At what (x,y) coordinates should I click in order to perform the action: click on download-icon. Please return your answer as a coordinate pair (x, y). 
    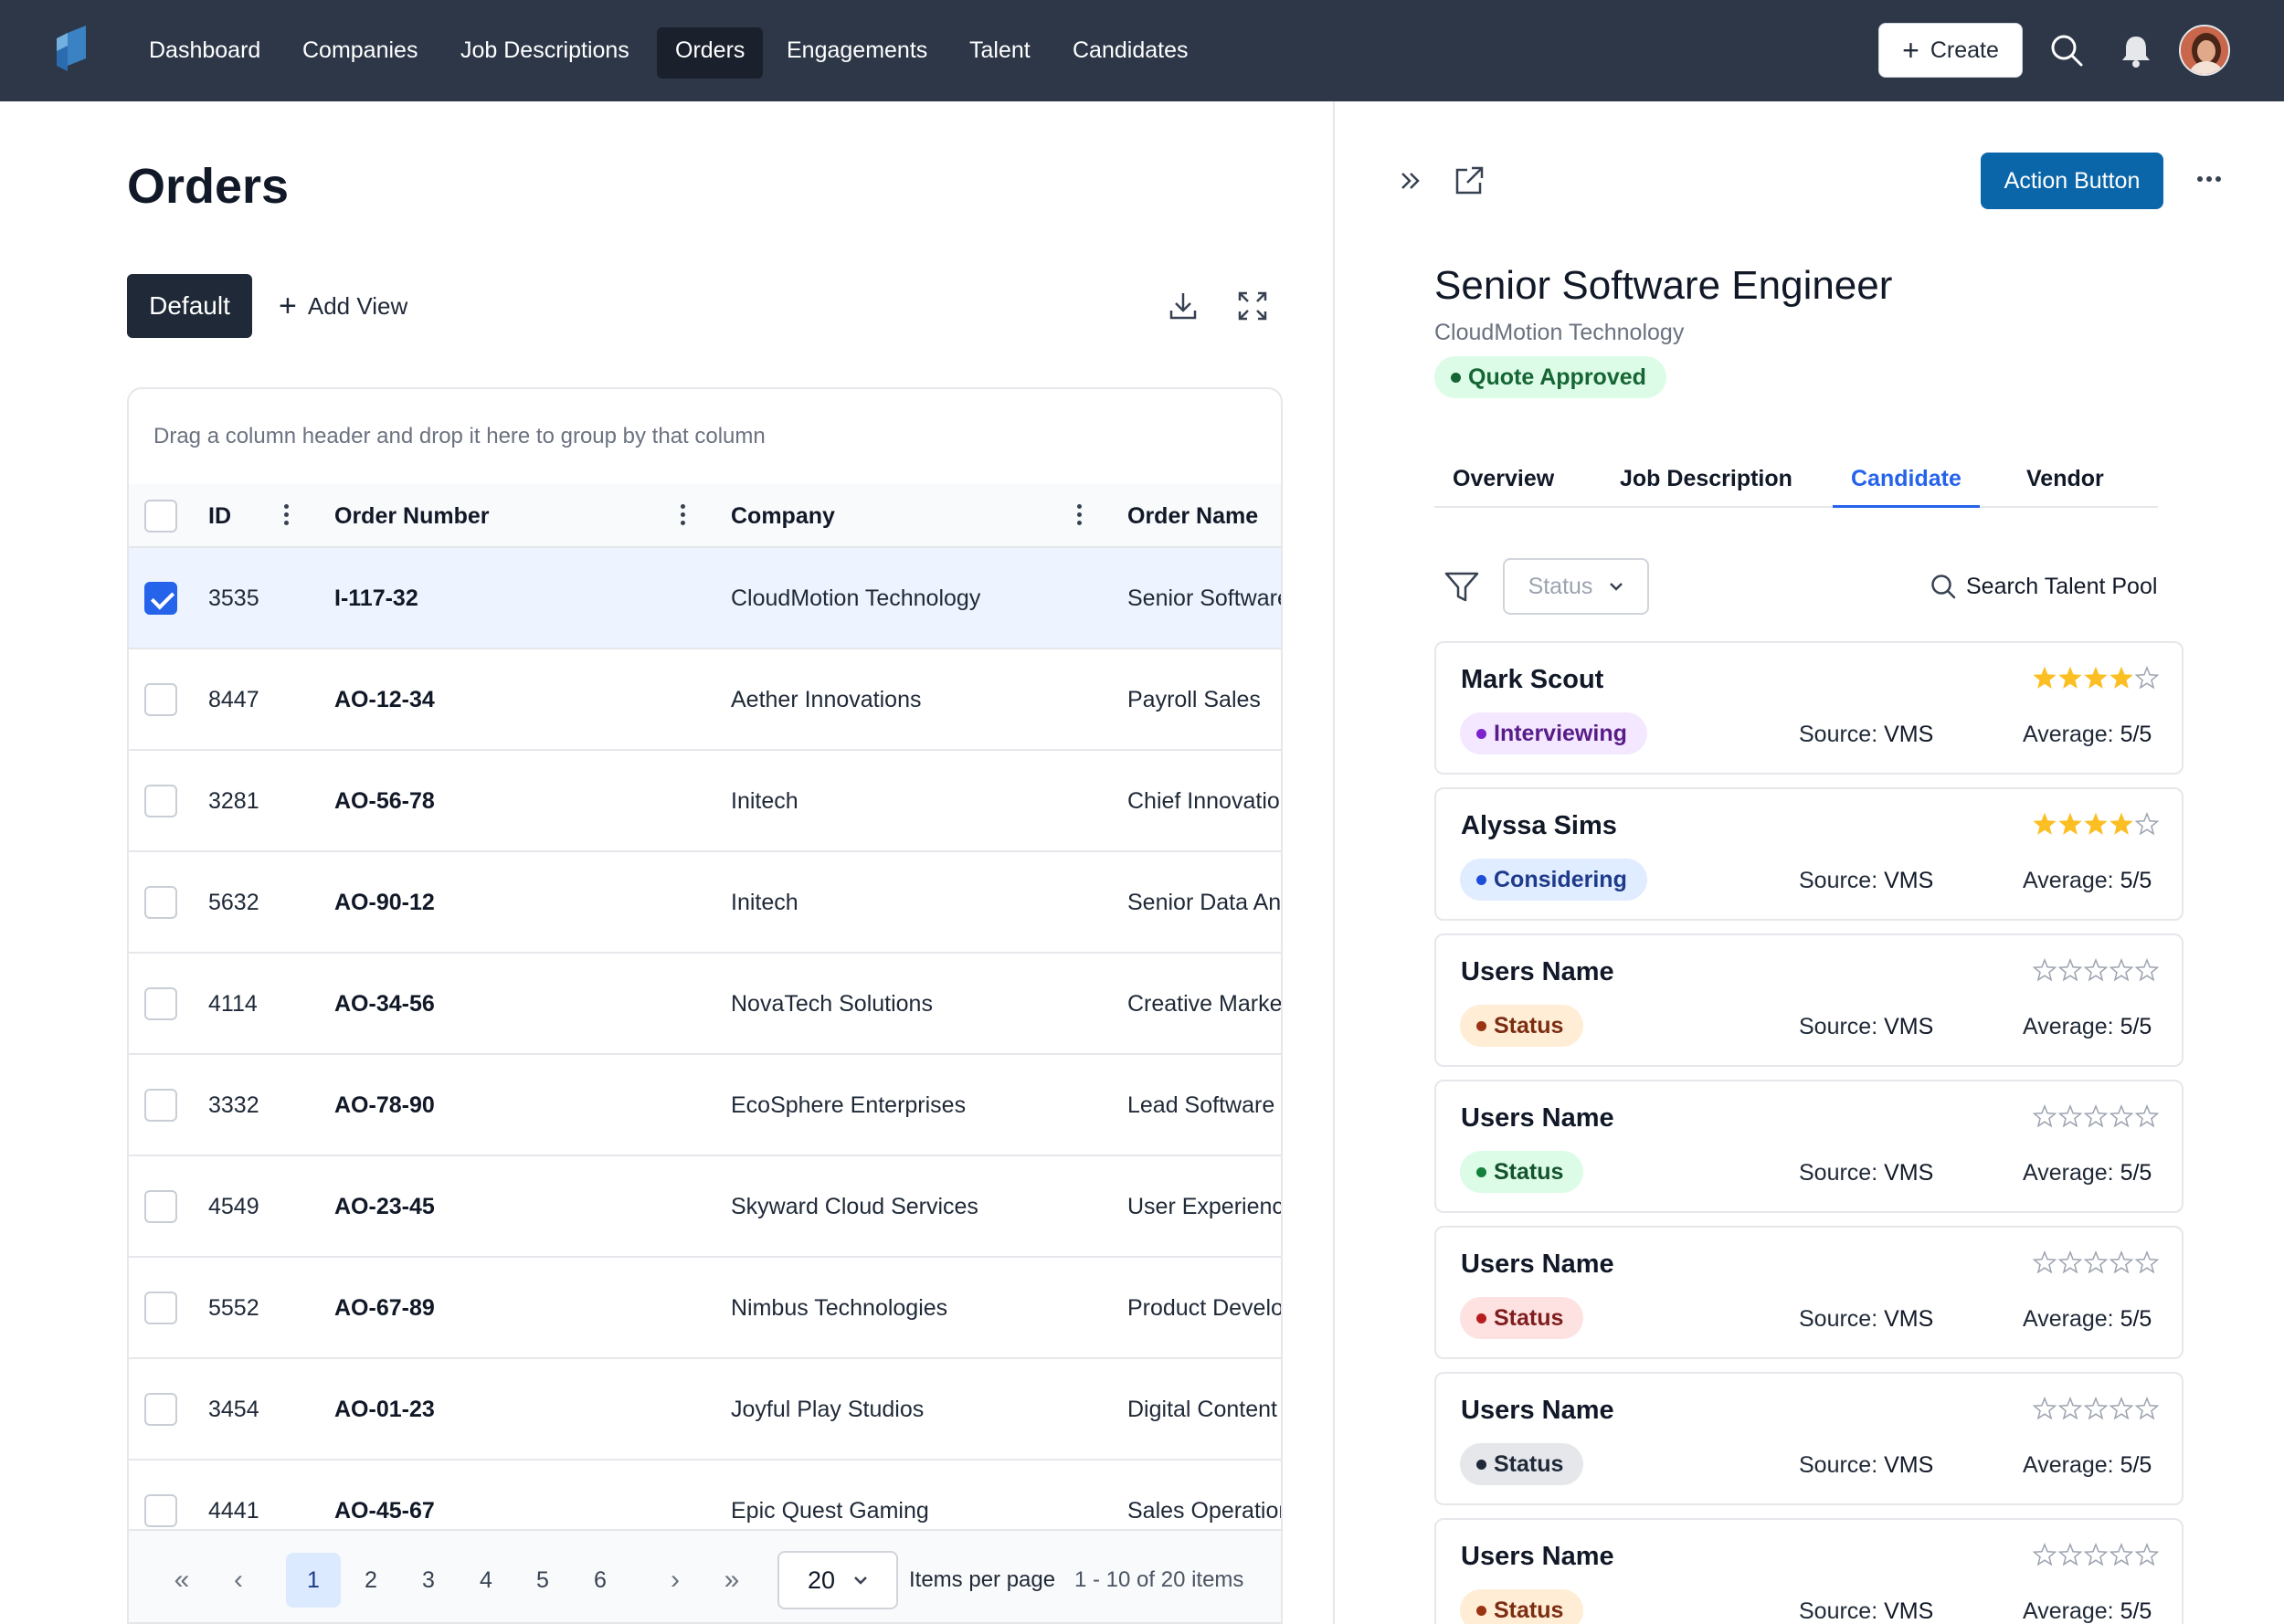
    Looking at the image, I should click on (1183, 306).